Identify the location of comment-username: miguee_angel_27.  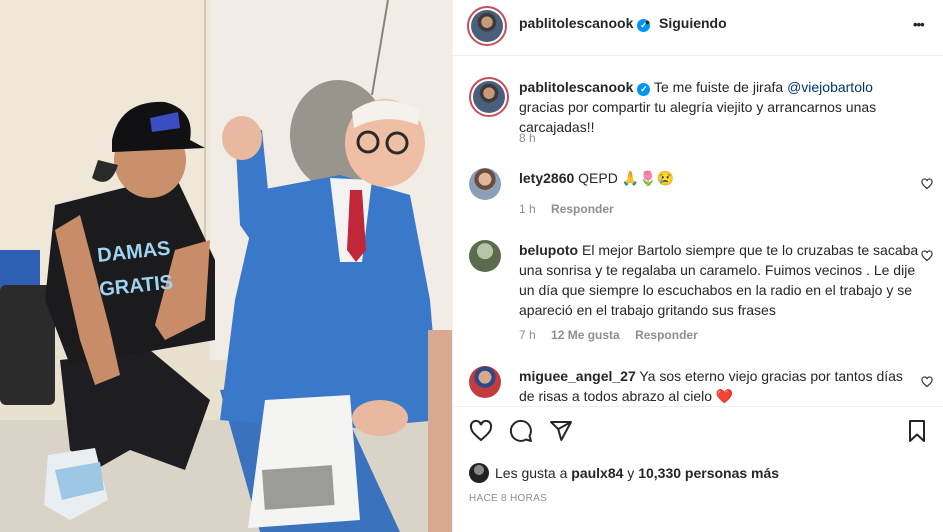
(577, 376).